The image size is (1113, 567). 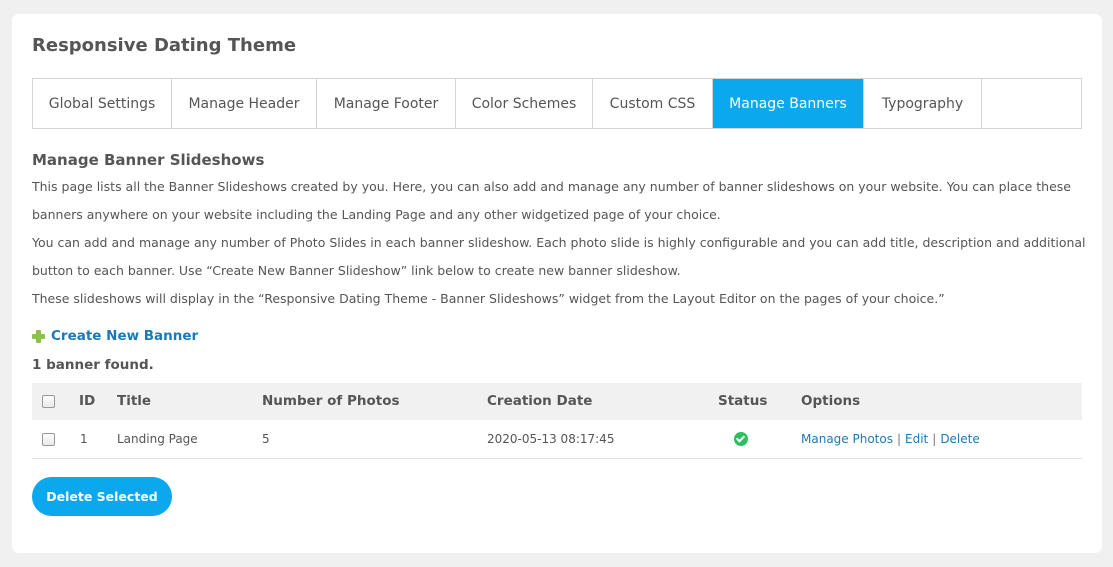 What do you see at coordinates (266, 439) in the screenshot?
I see `row-number-of-photos: 5` at bounding box center [266, 439].